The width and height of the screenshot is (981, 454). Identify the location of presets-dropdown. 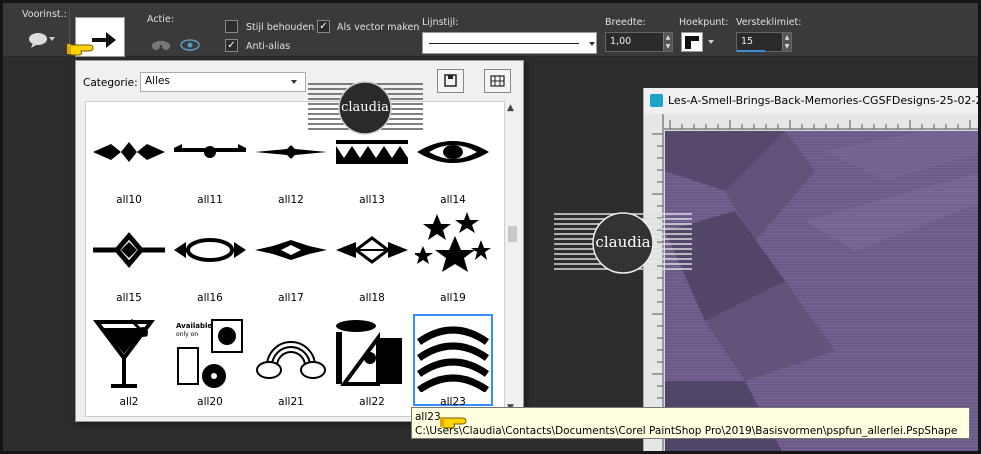
(42, 39).